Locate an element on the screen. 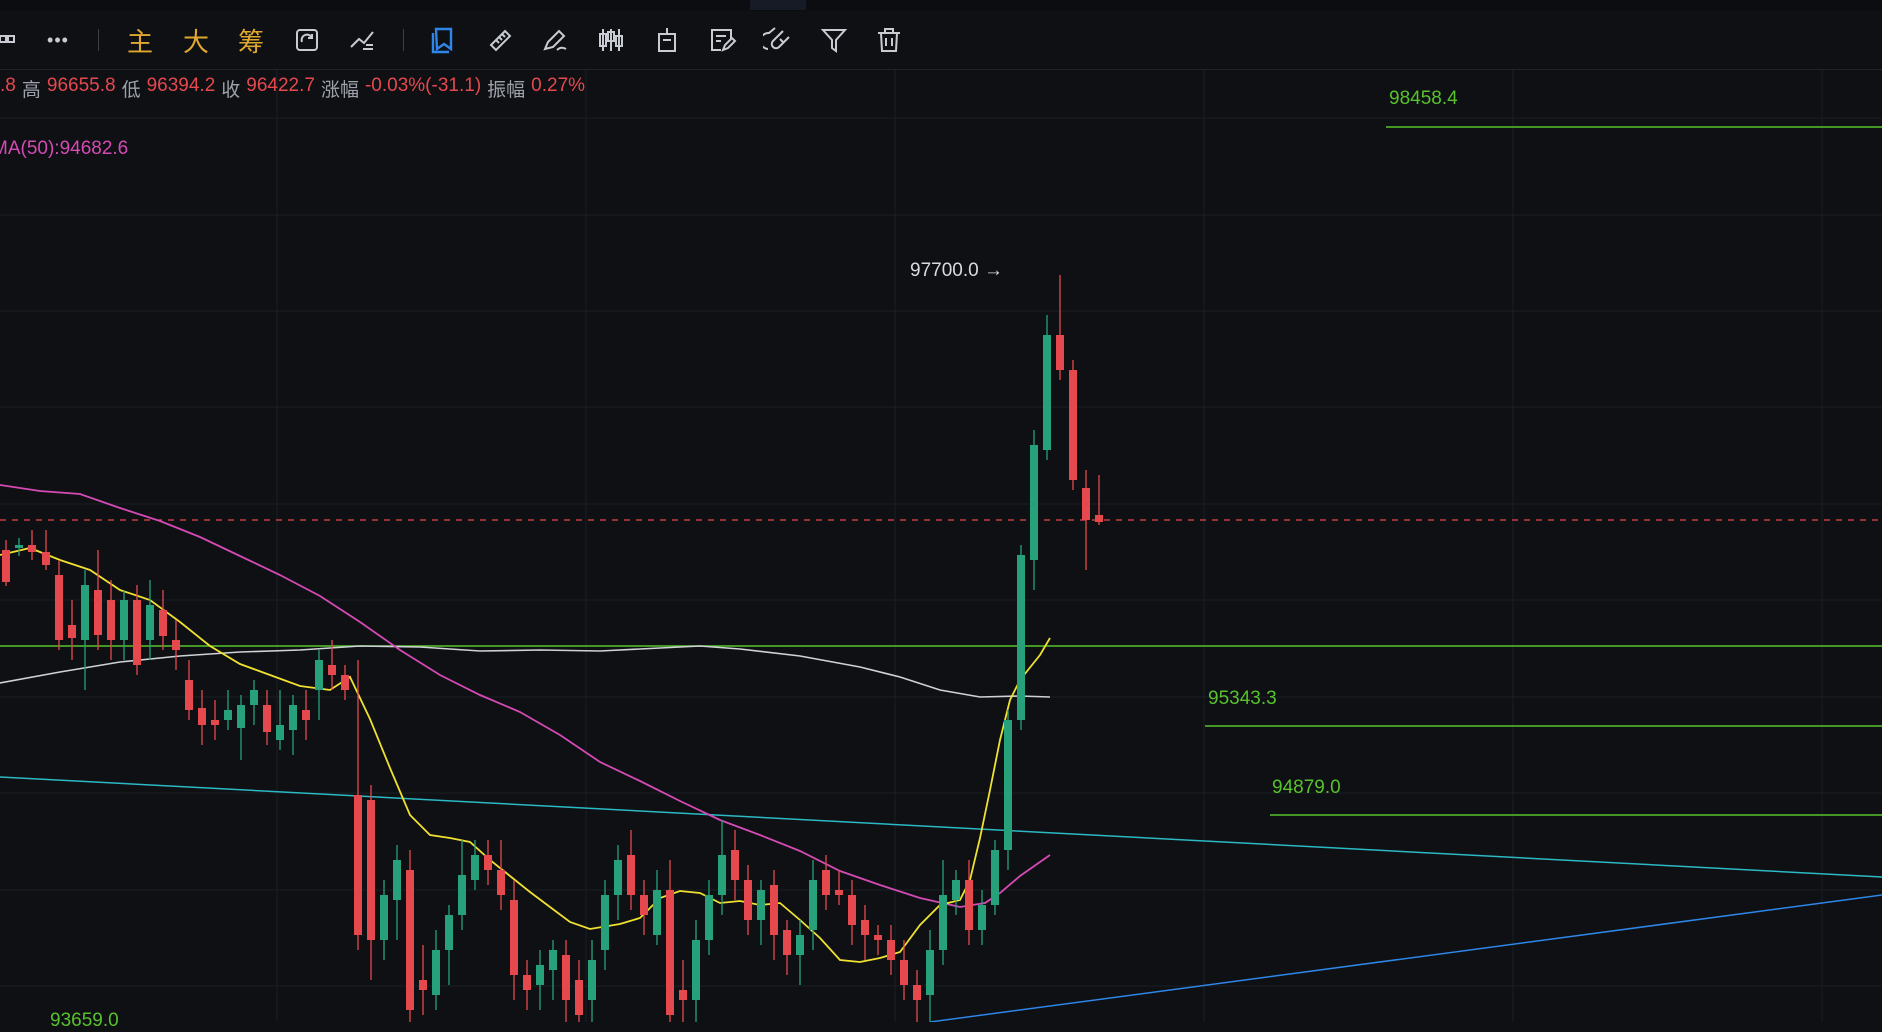 Image resolution: width=1882 pixels, height=1032 pixels. more-button: ••• is located at coordinates (58, 40).